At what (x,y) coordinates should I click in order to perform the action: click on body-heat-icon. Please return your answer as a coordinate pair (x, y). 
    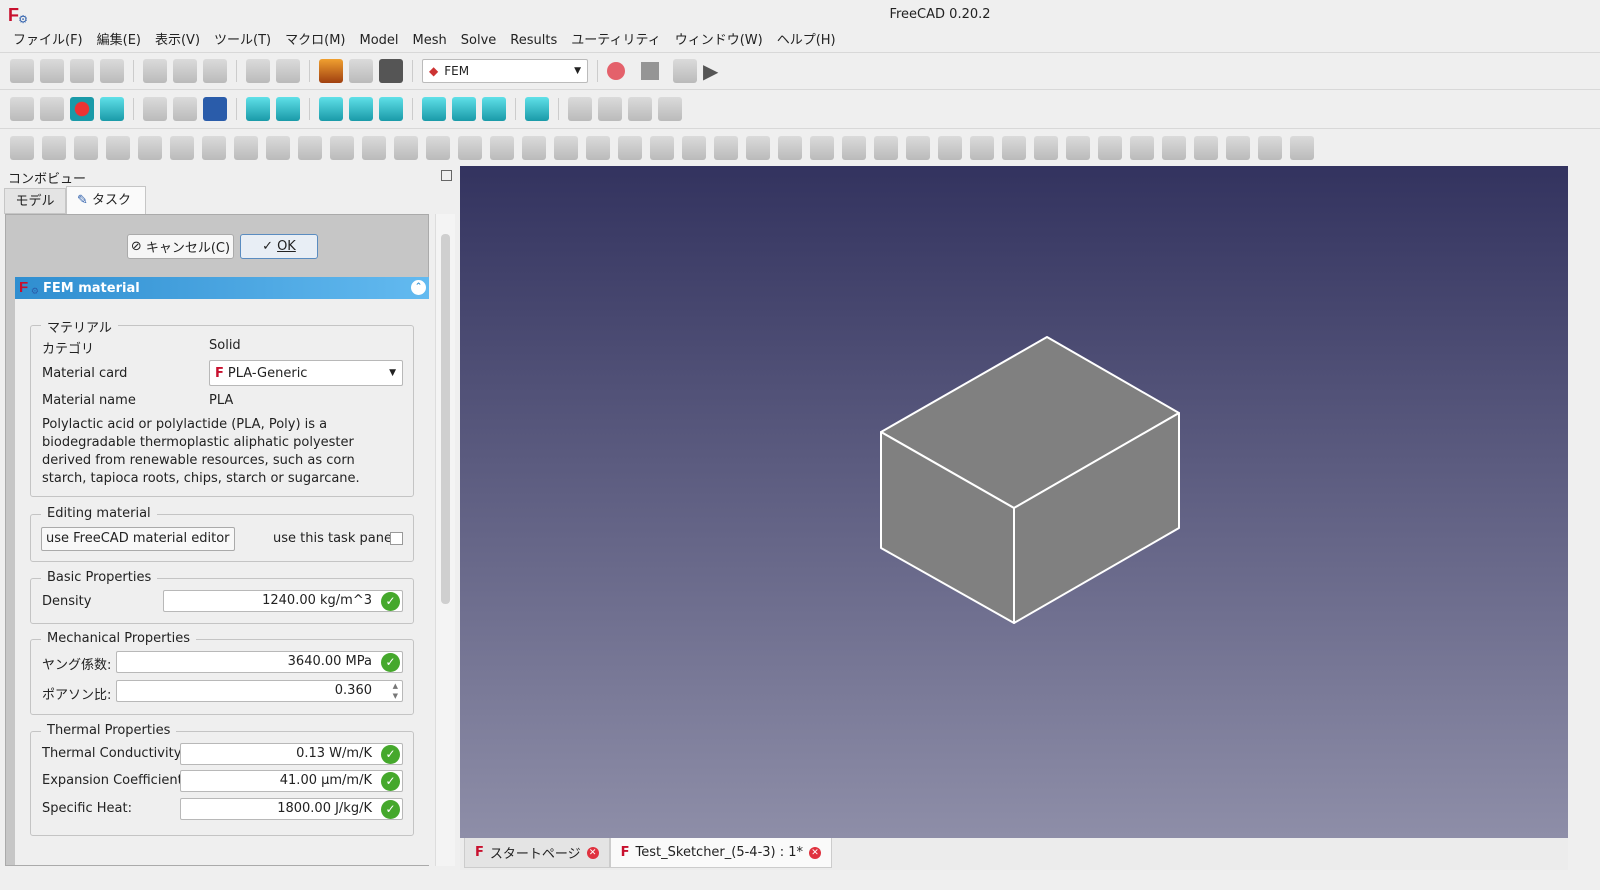
    Looking at the image, I should click on (854, 147).